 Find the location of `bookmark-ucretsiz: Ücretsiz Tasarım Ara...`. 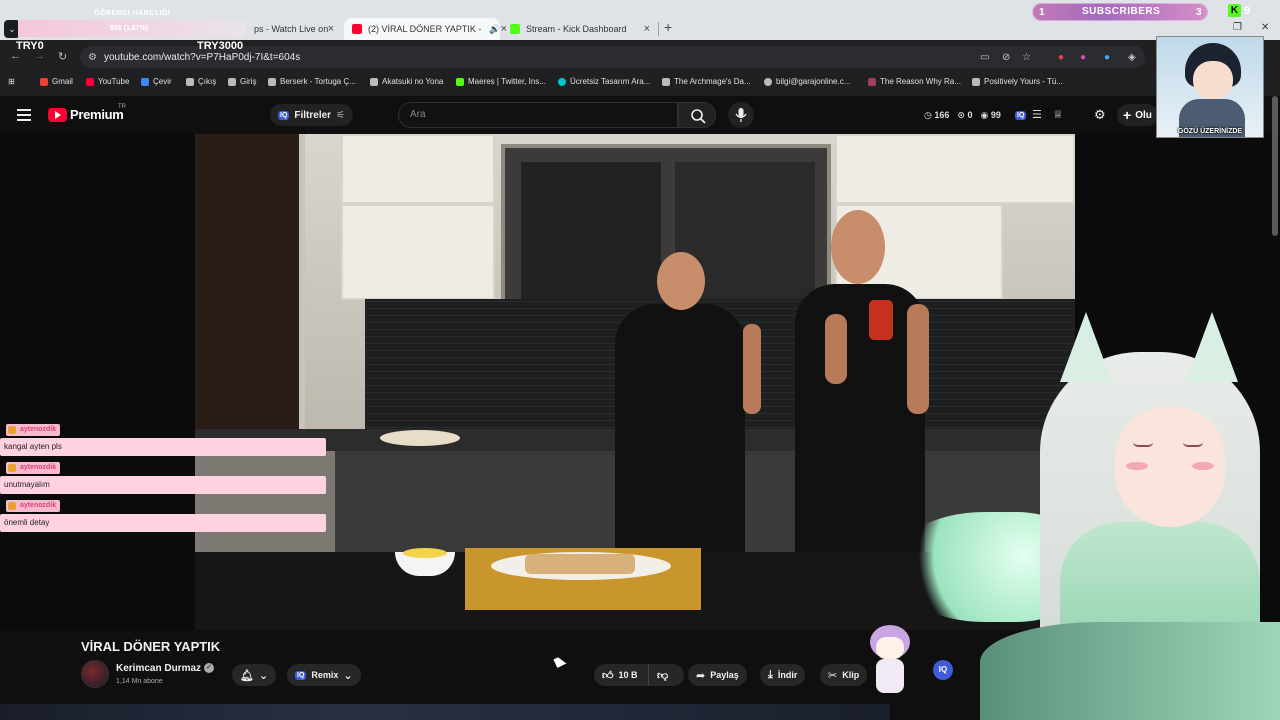

bookmark-ucretsiz: Ücretsiz Tasarım Ara... is located at coordinates (604, 81).